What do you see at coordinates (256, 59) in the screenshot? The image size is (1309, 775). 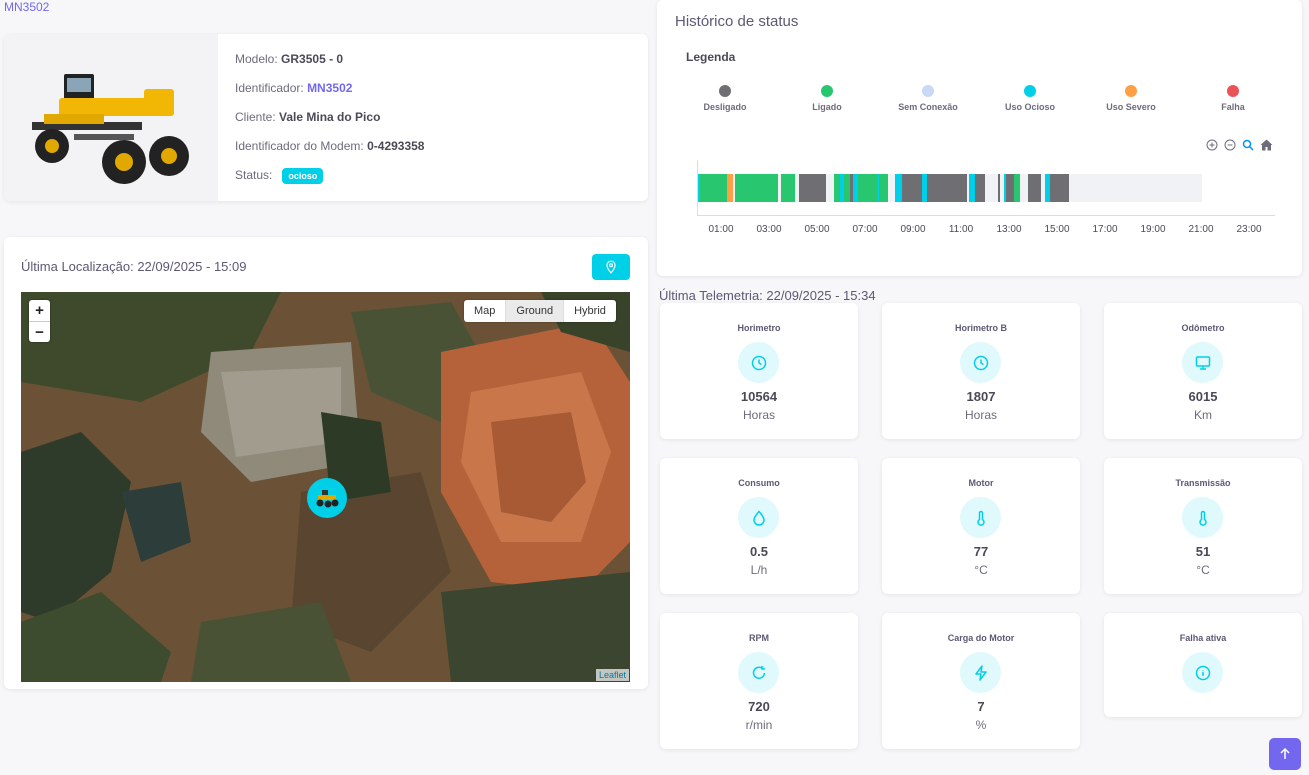 I see `model-label: Modelo:` at bounding box center [256, 59].